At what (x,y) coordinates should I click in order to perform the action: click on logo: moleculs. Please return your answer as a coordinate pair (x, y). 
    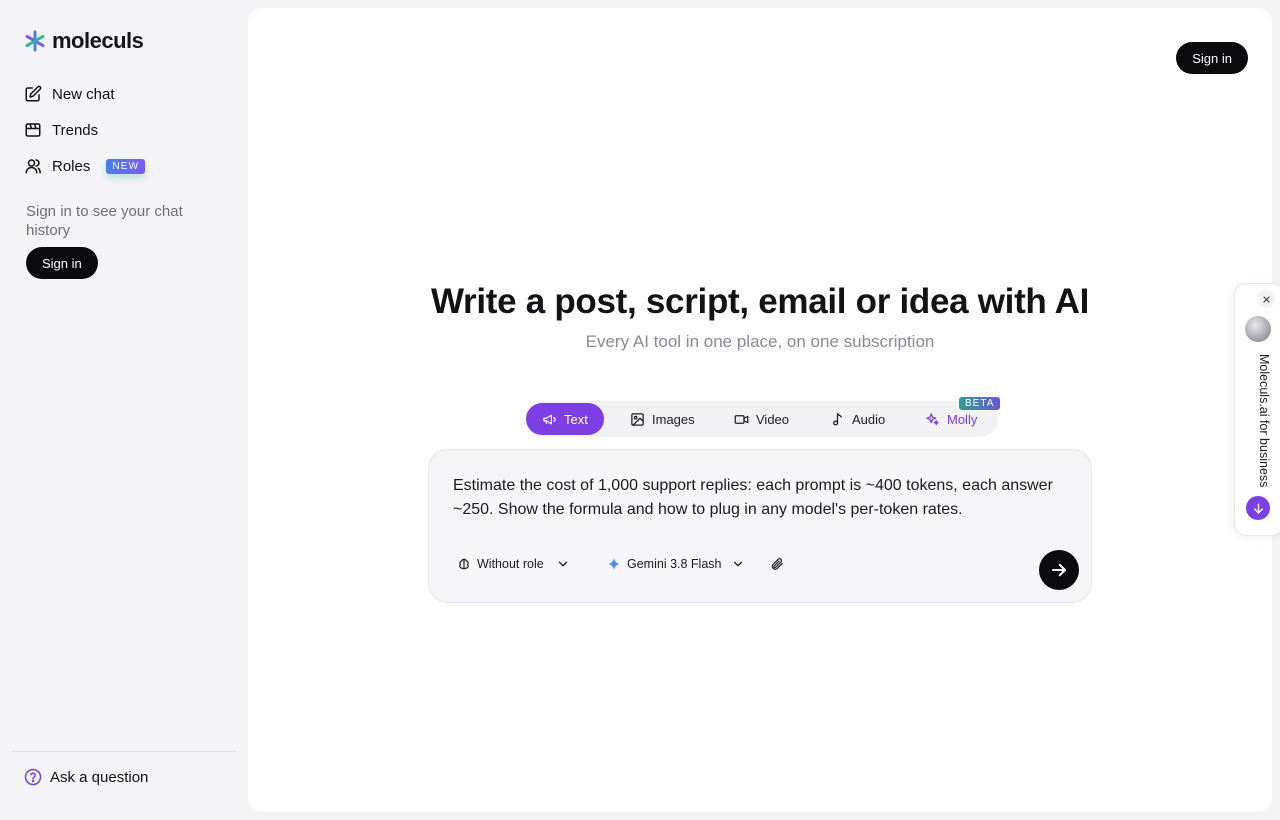
    Looking at the image, I should click on (84, 41).